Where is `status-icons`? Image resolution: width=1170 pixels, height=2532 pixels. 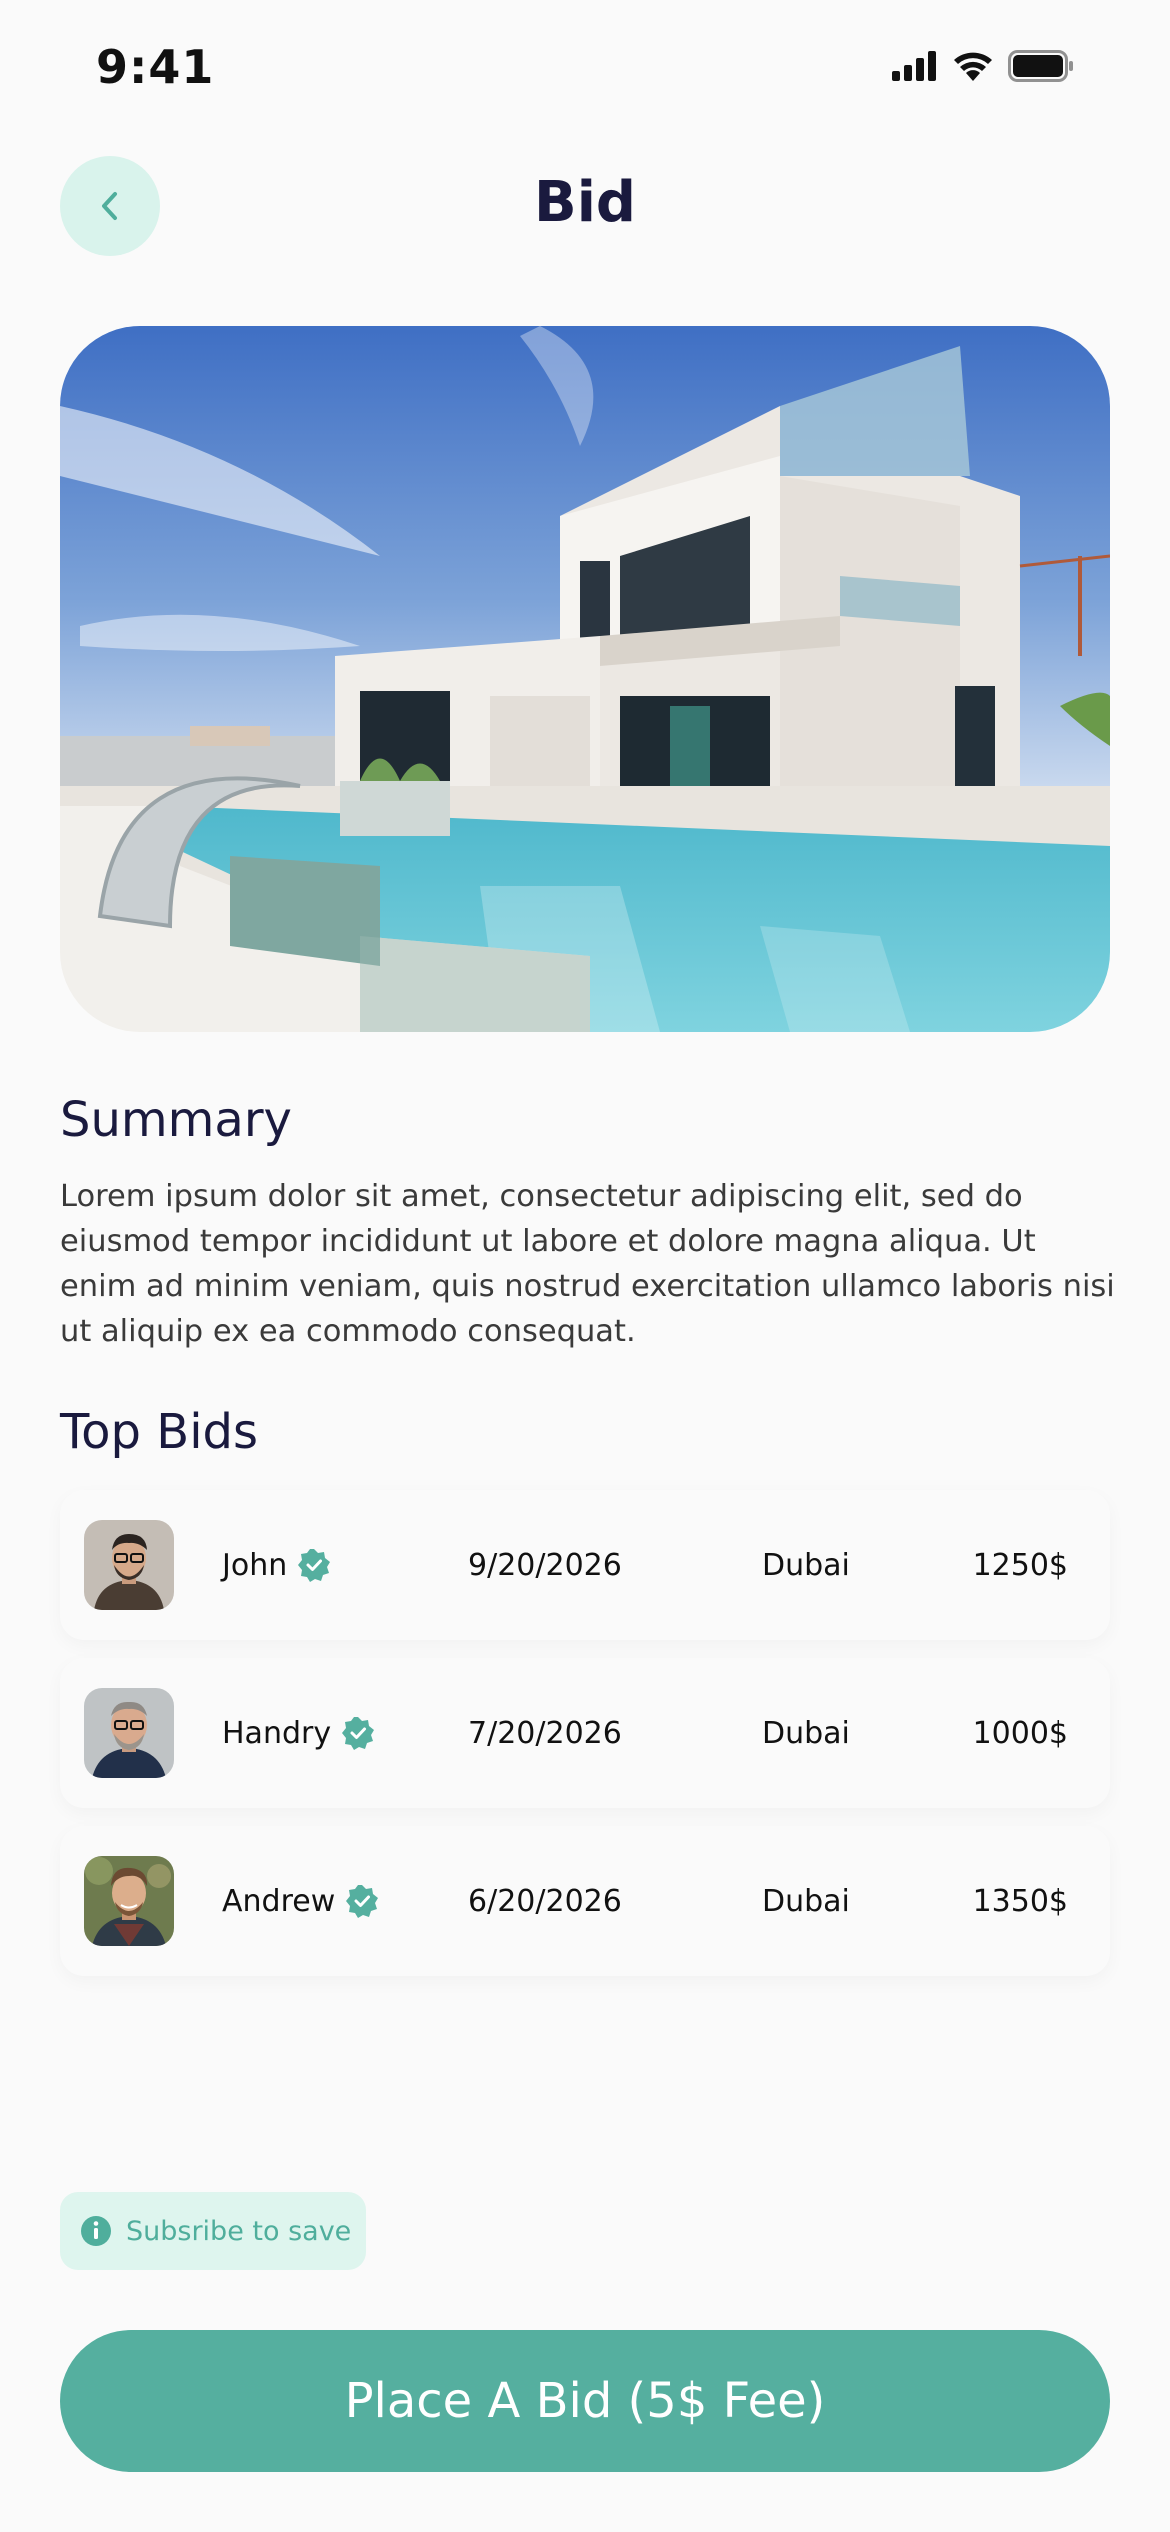
status-icons is located at coordinates (983, 66).